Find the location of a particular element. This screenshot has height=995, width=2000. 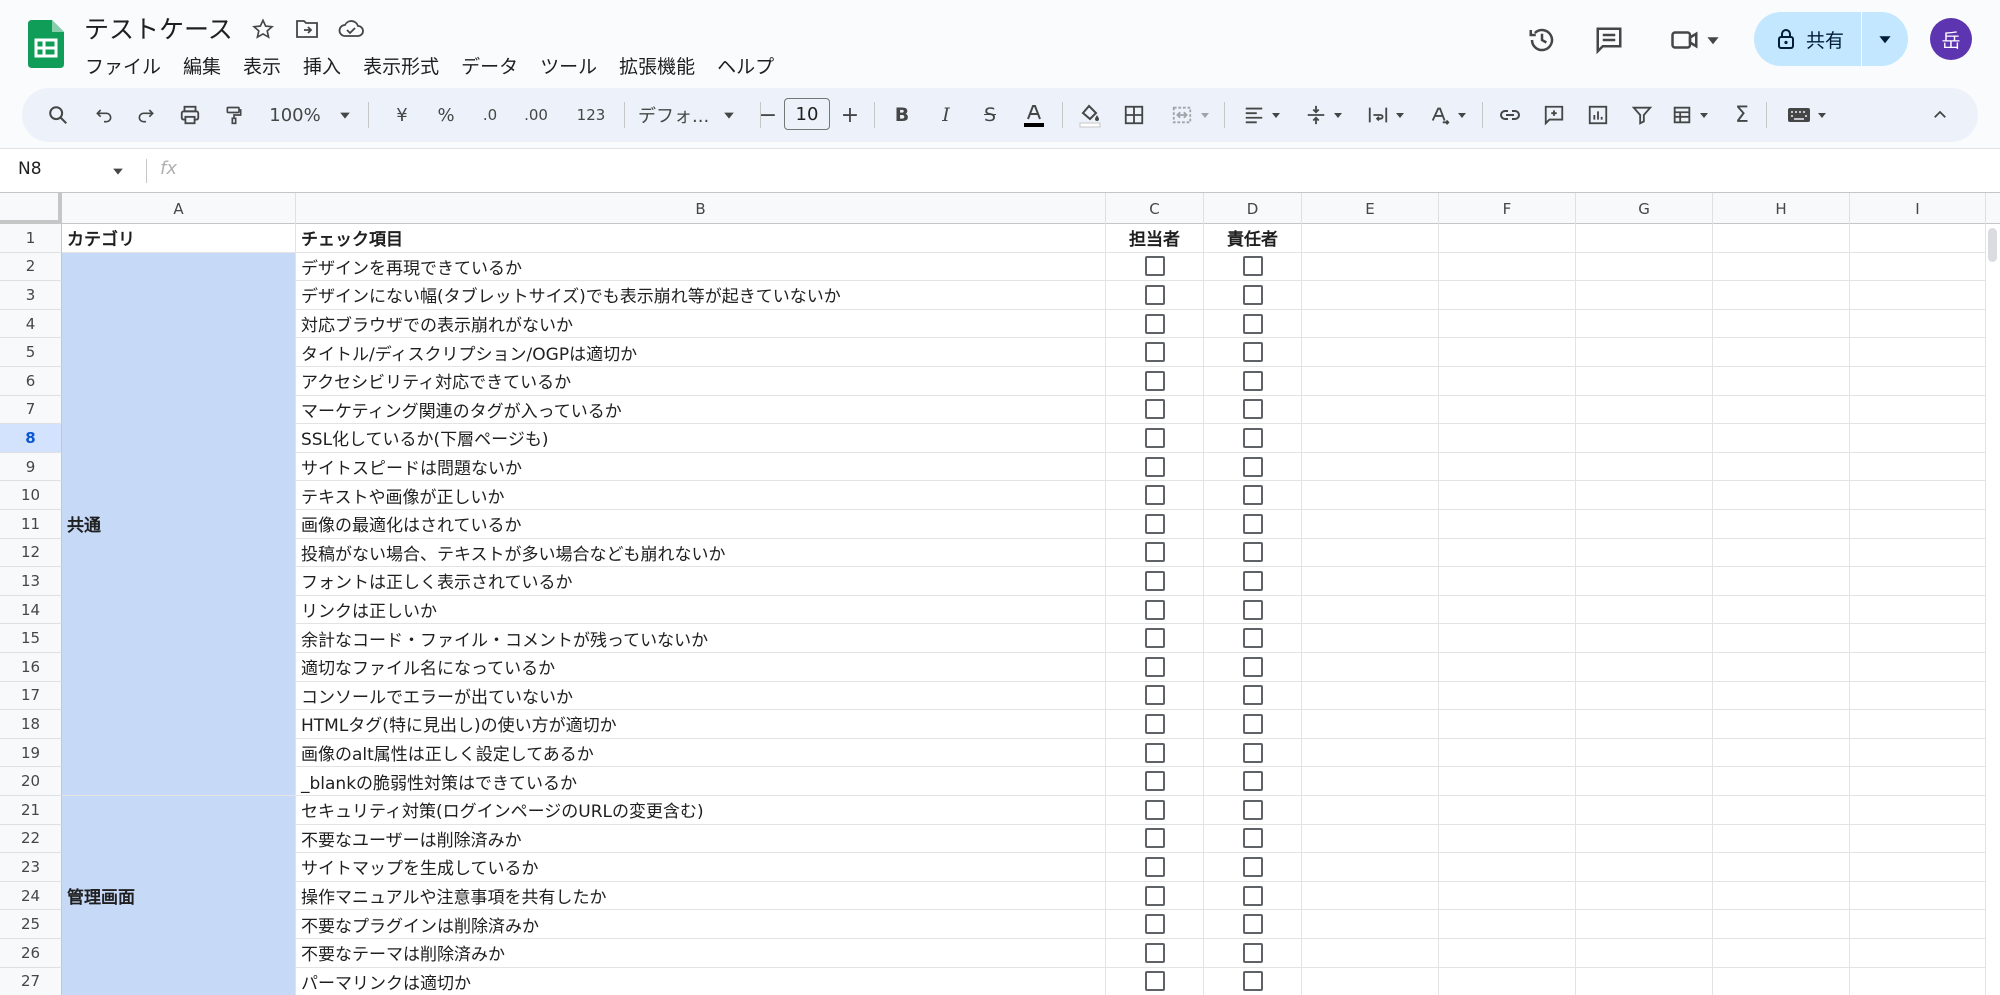

check-item-cell: 不要なテーマは削除済みか is located at coordinates (701, 953).